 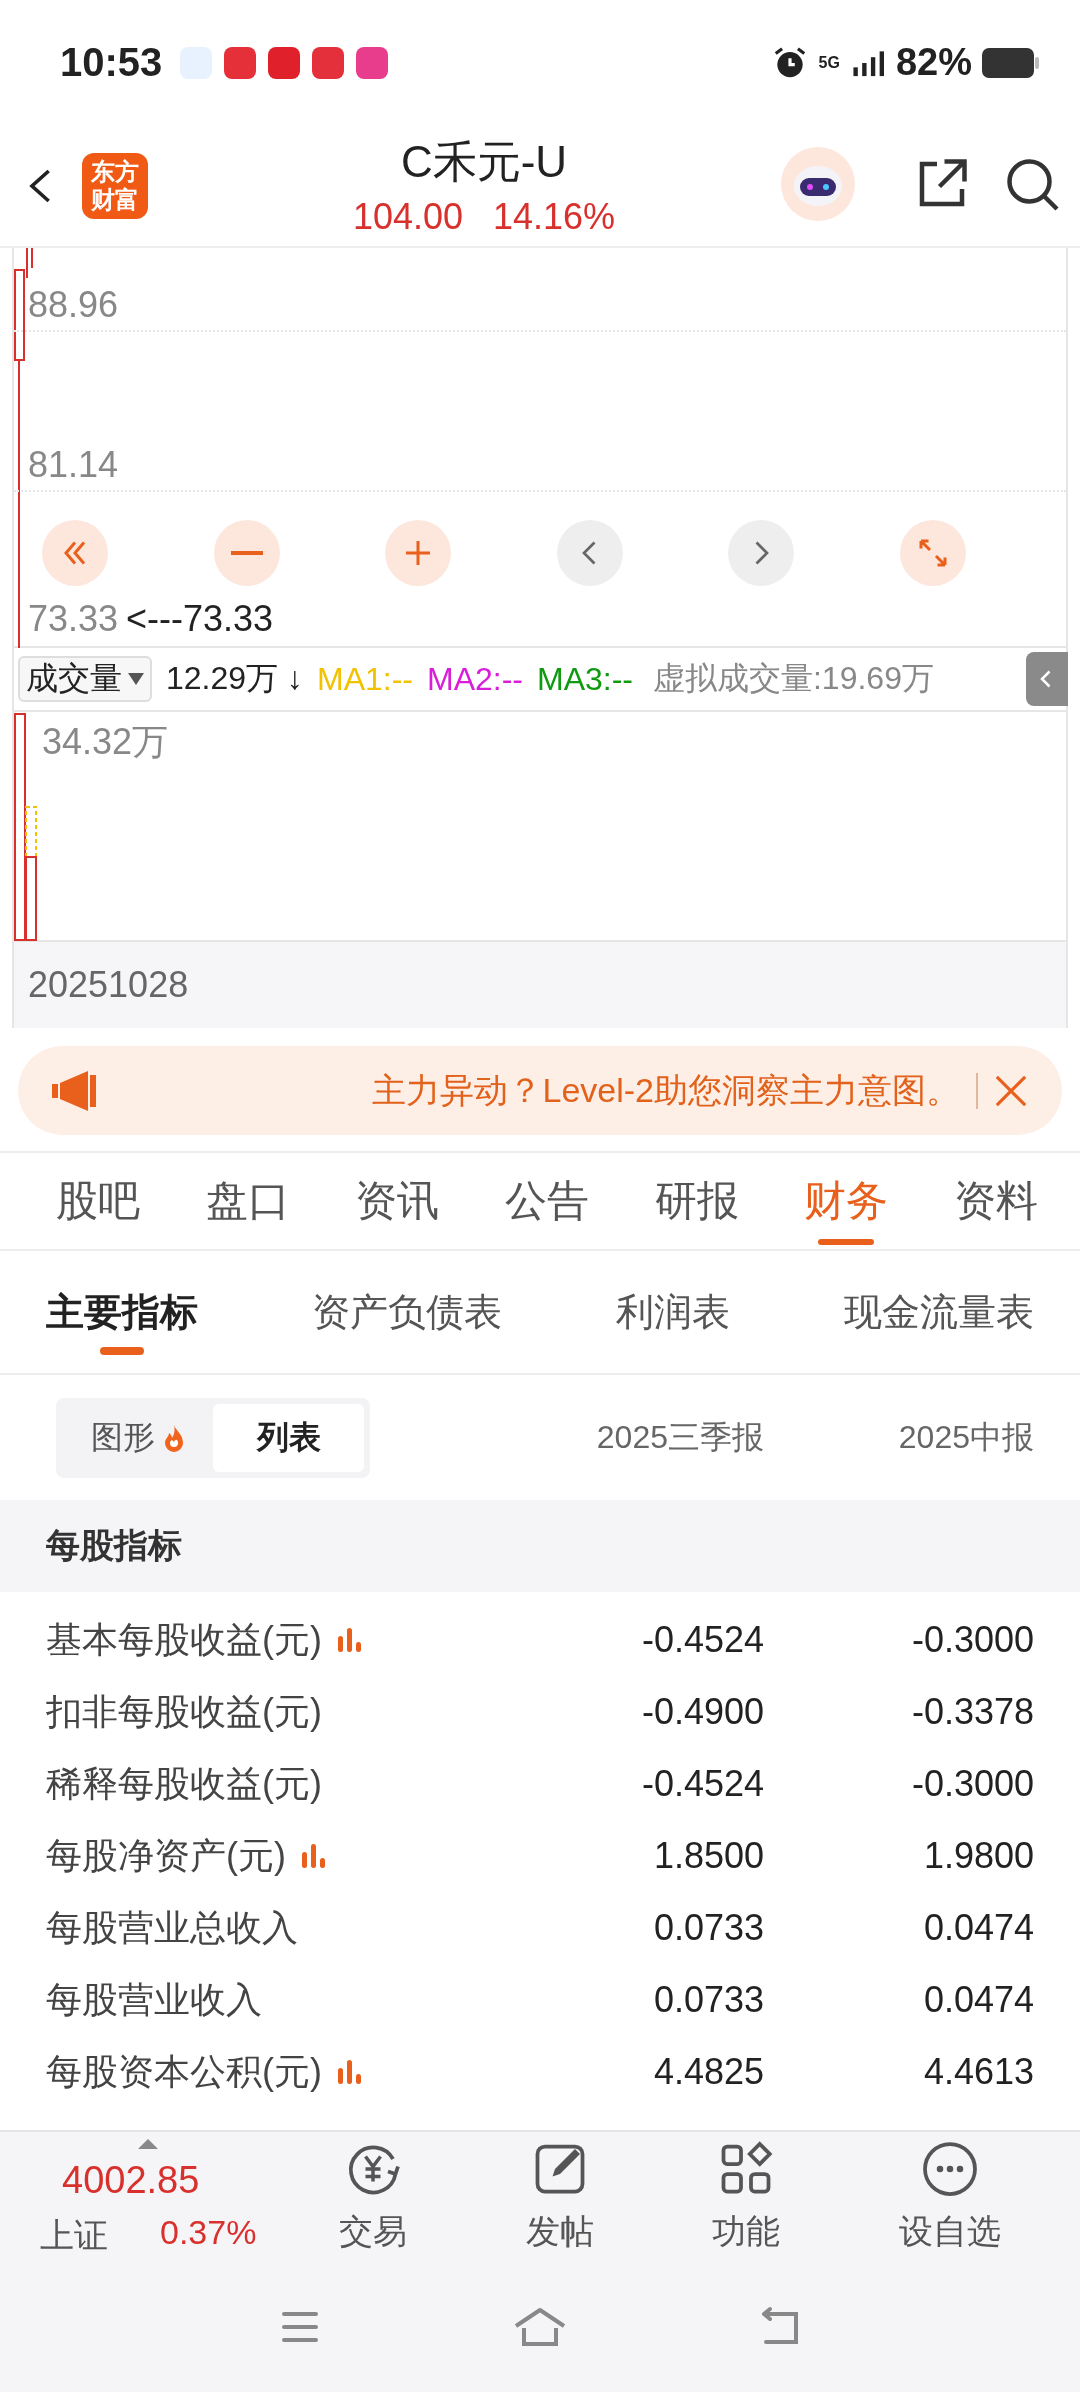 I want to click on moving-average-label: MA3:--, so click(x=584, y=679).